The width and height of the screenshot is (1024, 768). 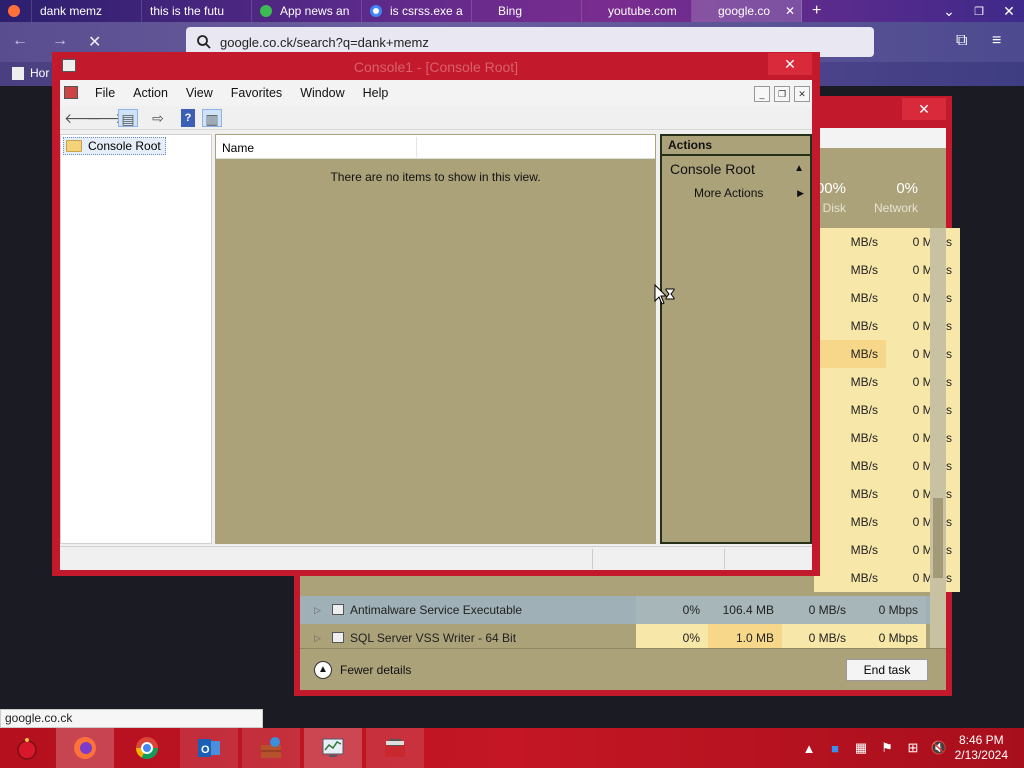 I want to click on menu-action: Action, so click(x=150, y=93).